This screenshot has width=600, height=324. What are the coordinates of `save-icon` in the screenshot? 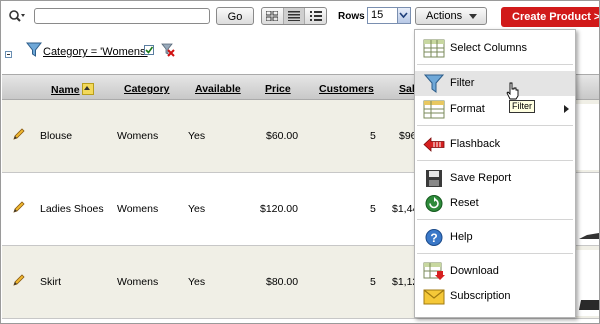 It's located at (434, 178).